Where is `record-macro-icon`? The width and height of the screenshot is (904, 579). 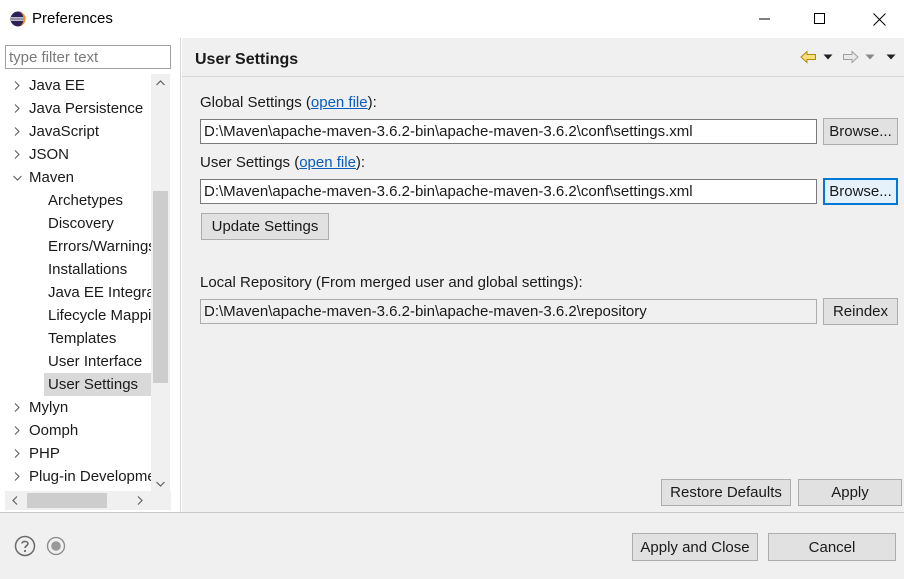
record-macro-icon is located at coordinates (56, 546).